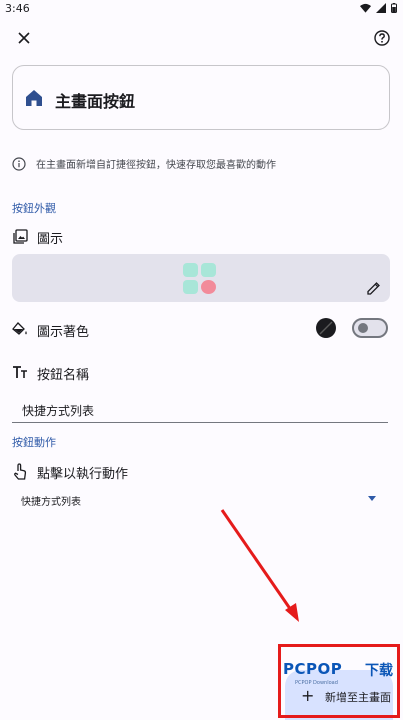 This screenshot has width=403, height=720. I want to click on touch-icon, so click(20, 471).